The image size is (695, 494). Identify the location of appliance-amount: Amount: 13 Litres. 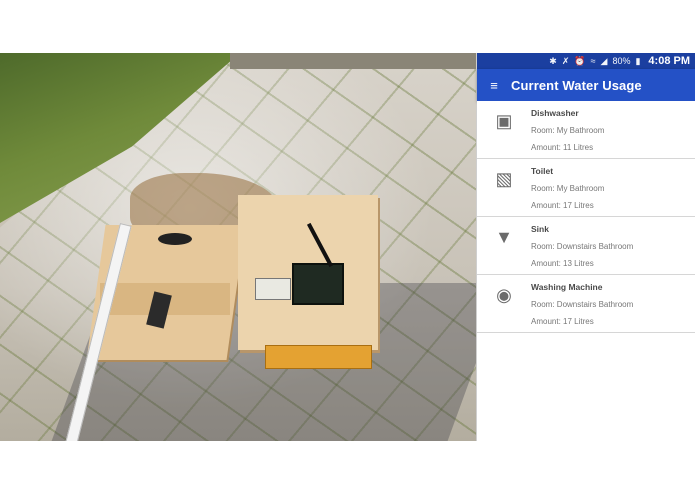
(562, 263).